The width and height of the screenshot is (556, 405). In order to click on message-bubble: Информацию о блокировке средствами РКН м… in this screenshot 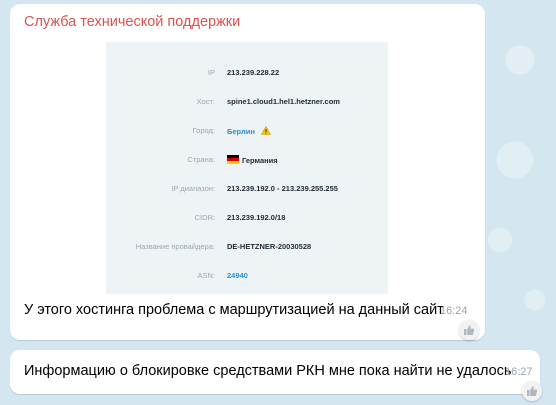, I will do `click(275, 372)`.